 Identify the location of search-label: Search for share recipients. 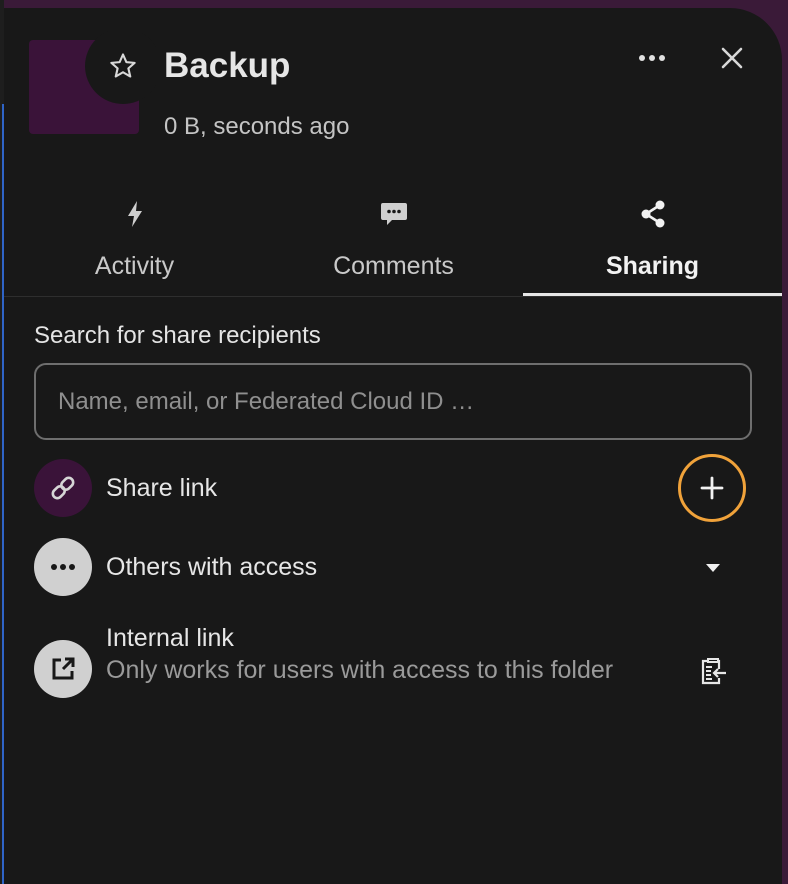
(177, 335).